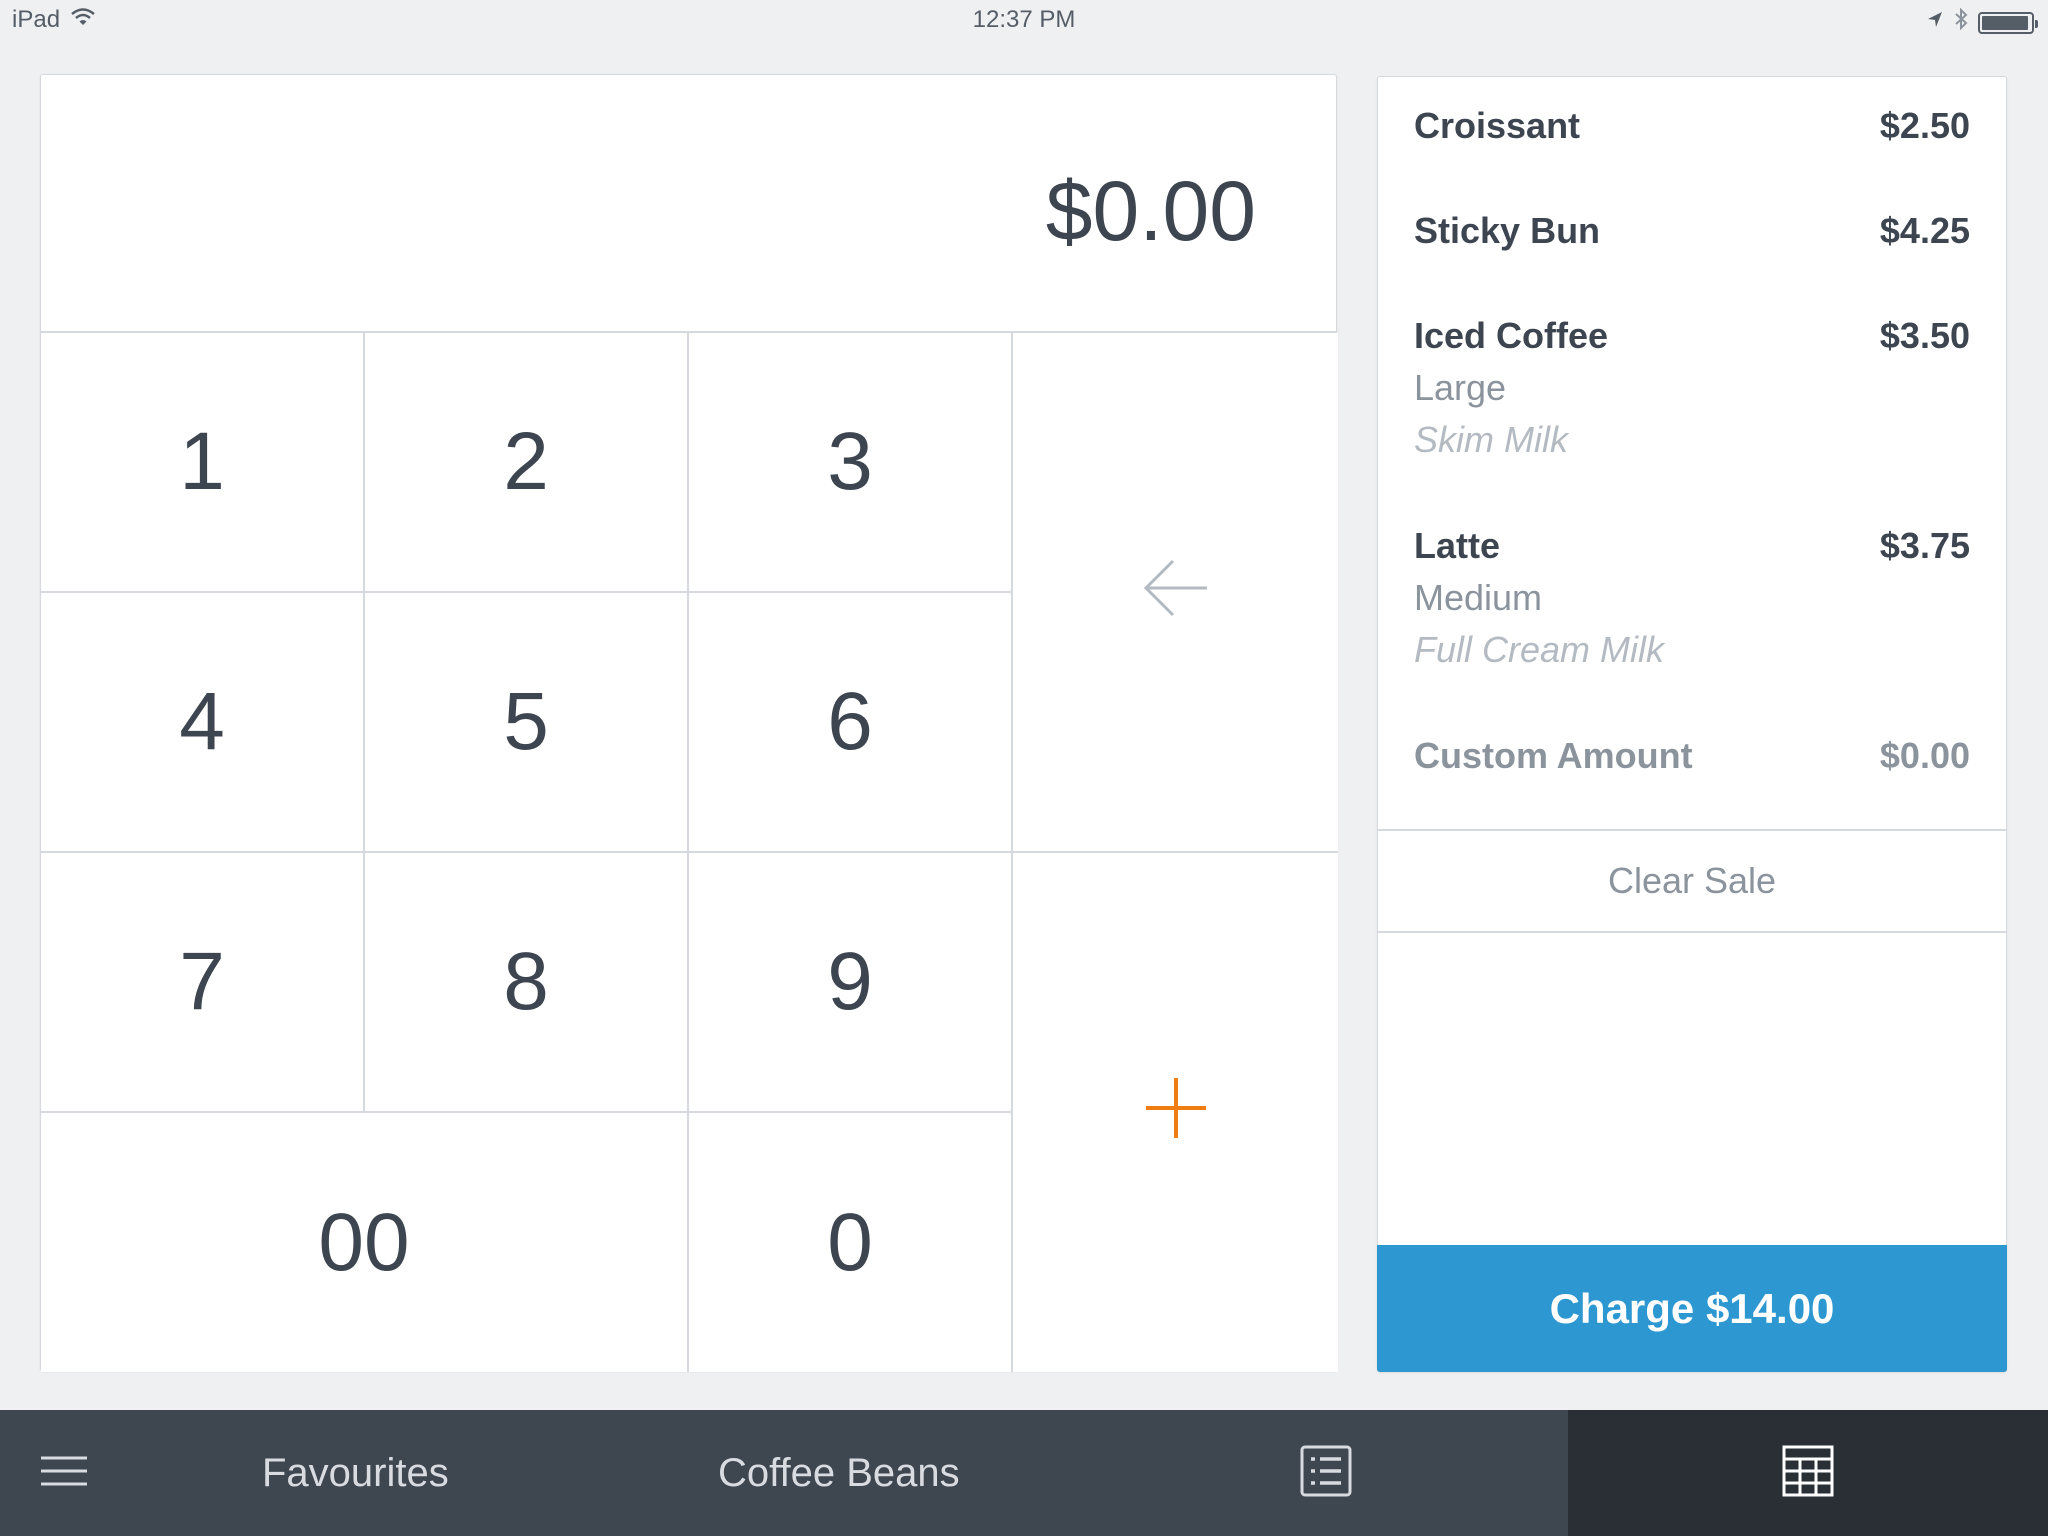  I want to click on location-icon, so click(1935, 23).